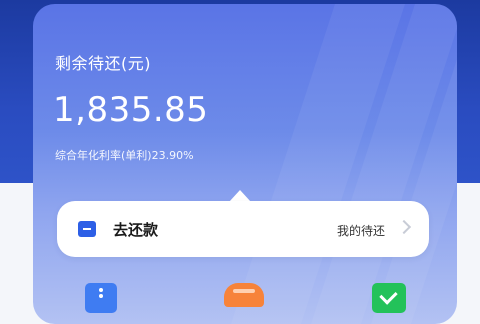 Image resolution: width=480 pixels, height=324 pixels. Describe the element at coordinates (389, 298) in the screenshot. I see `check-icon` at that location.